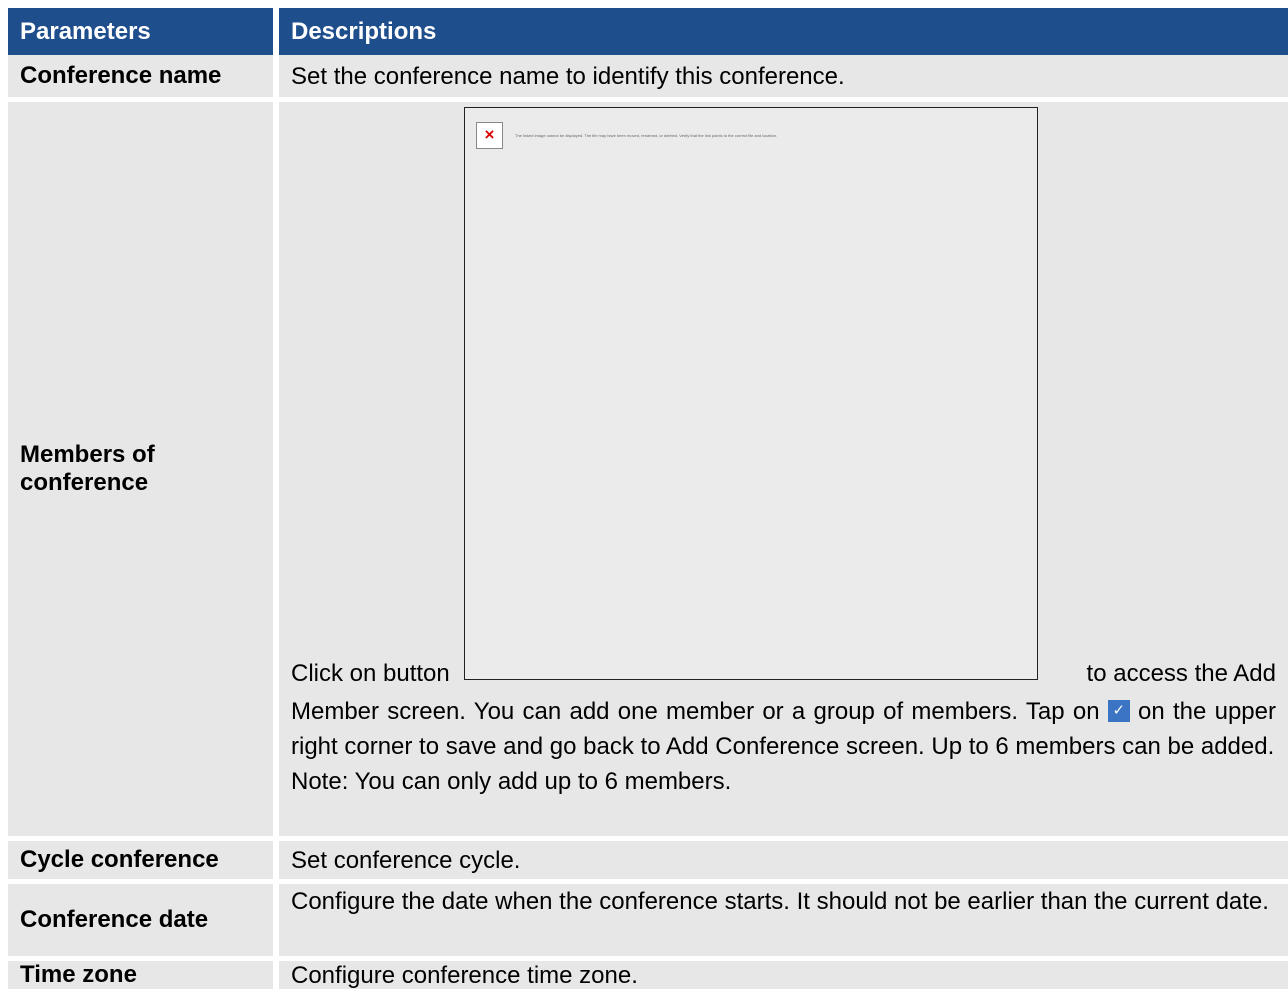  Describe the element at coordinates (511, 781) in the screenshot. I see `members-note: Note: You can only add up to 6 members.` at that location.